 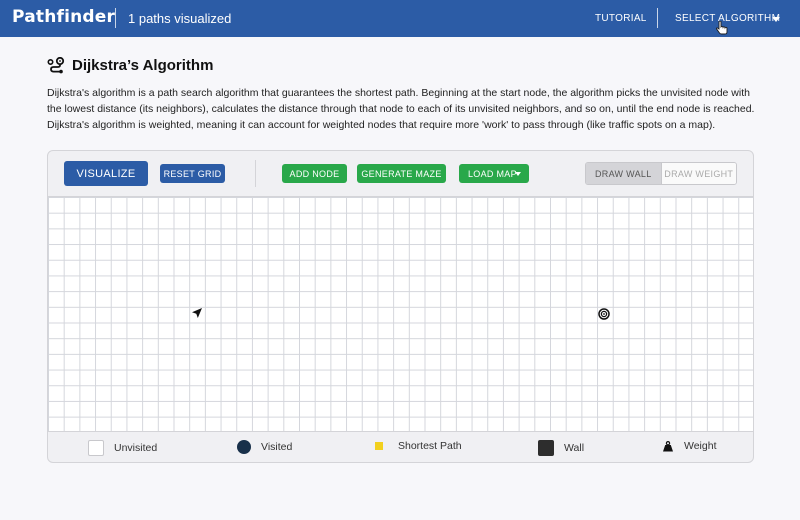 What do you see at coordinates (192, 173) in the screenshot?
I see `reset-grid-button: RESET GRID` at bounding box center [192, 173].